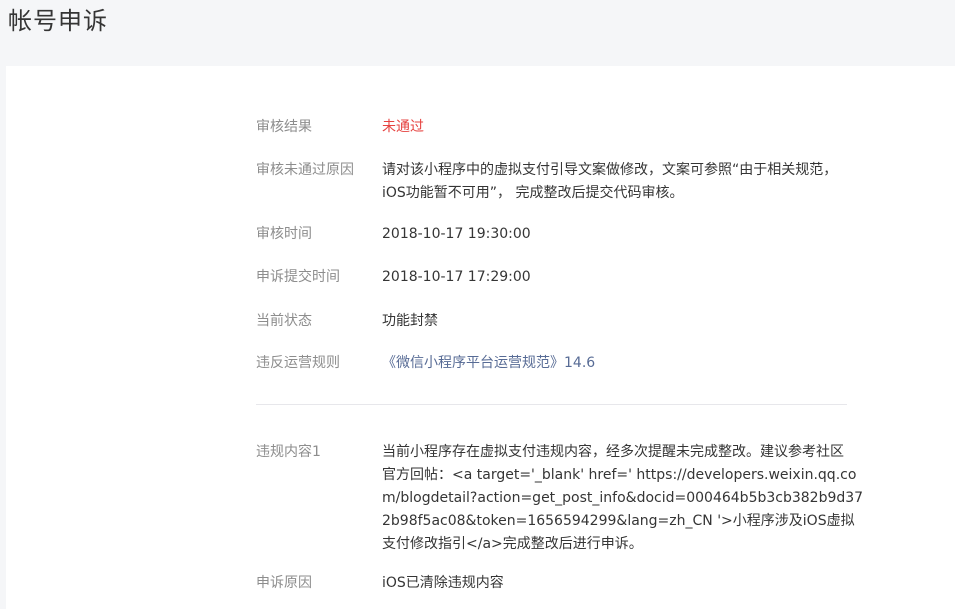 Image resolution: width=955 pixels, height=609 pixels. I want to click on appeal-reason-value: iOS已清除违规内容, so click(443, 583).